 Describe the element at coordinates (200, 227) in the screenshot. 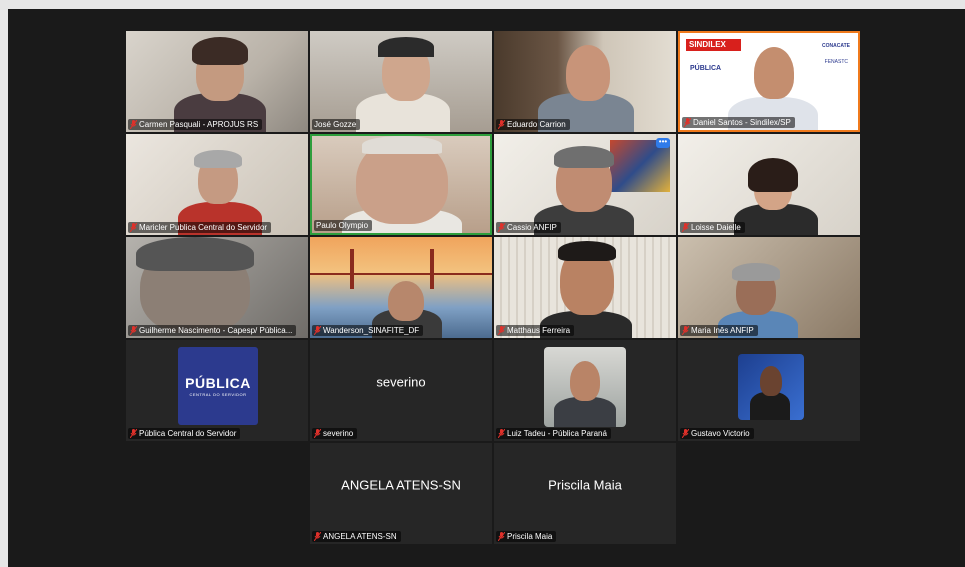

I see `participant-name: Maricler Publica Central do Servidor` at that location.